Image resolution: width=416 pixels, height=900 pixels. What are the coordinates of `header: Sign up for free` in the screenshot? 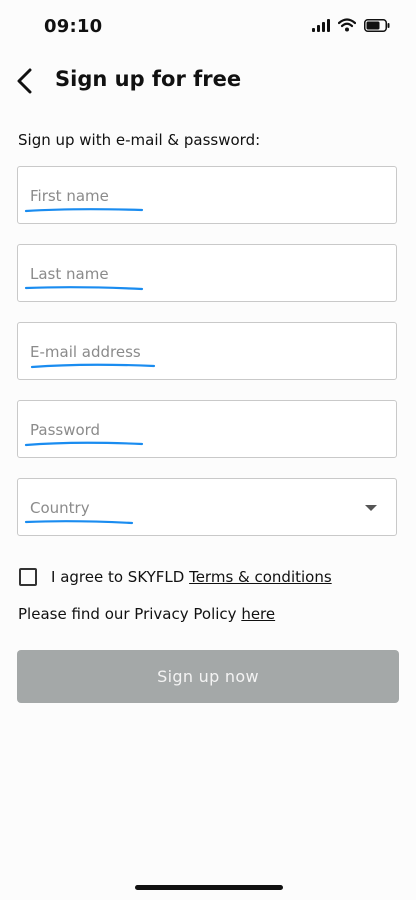 It's located at (208, 81).